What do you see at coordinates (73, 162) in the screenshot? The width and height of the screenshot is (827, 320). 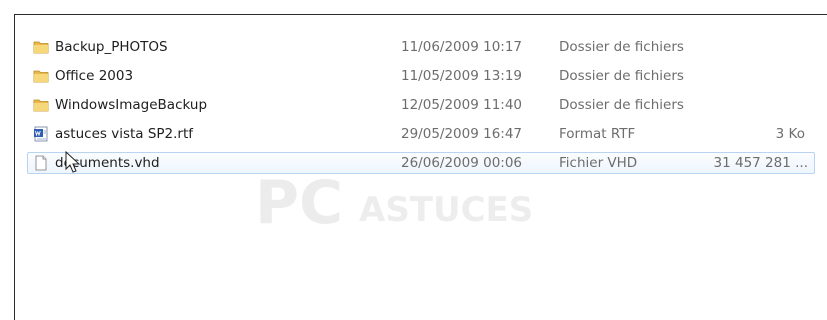 I see `mouse-cursor-icon` at bounding box center [73, 162].